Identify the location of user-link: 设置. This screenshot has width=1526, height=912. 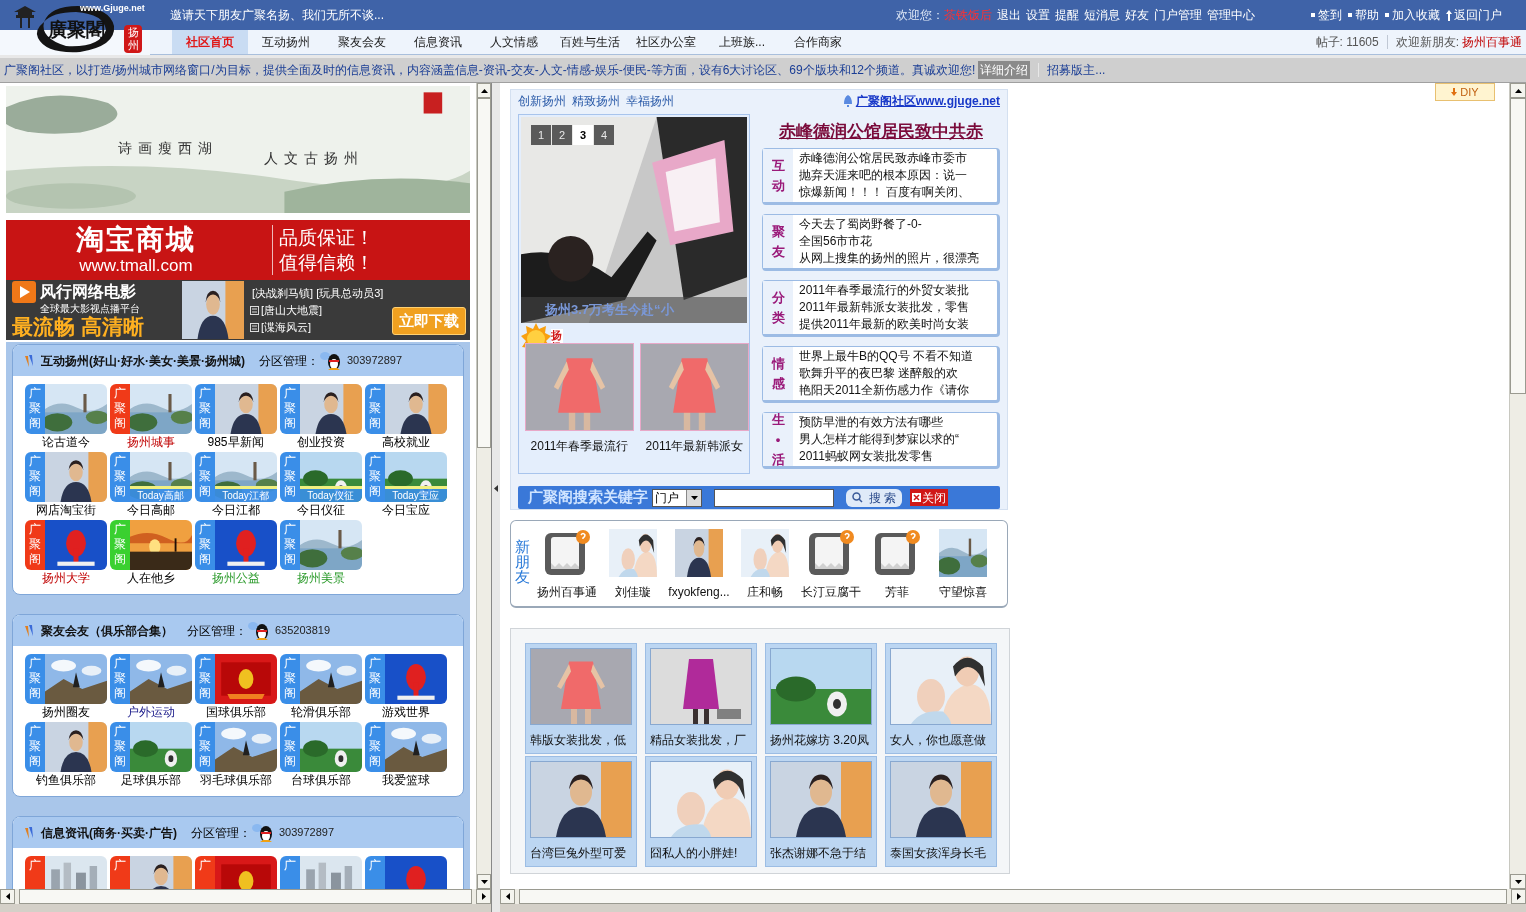
(1038, 15).